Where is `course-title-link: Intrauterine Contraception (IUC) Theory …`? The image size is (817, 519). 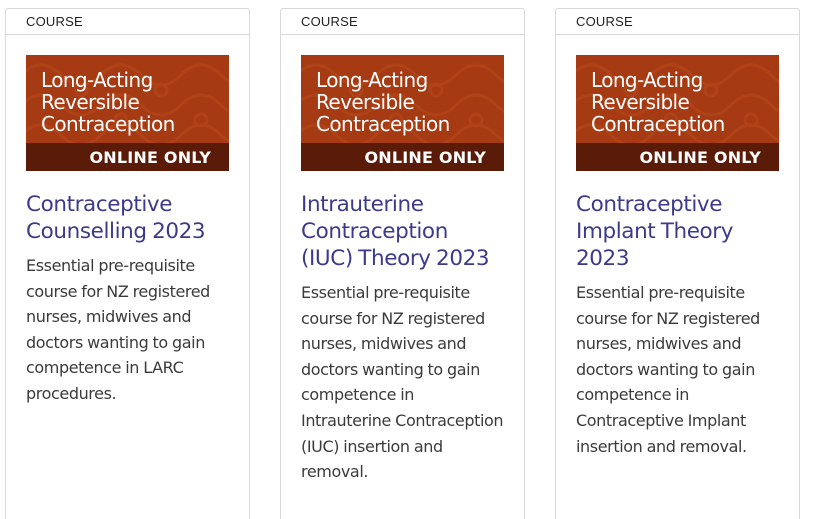
course-title-link: Intrauterine Contraception (IUC) Theory … is located at coordinates (402, 231).